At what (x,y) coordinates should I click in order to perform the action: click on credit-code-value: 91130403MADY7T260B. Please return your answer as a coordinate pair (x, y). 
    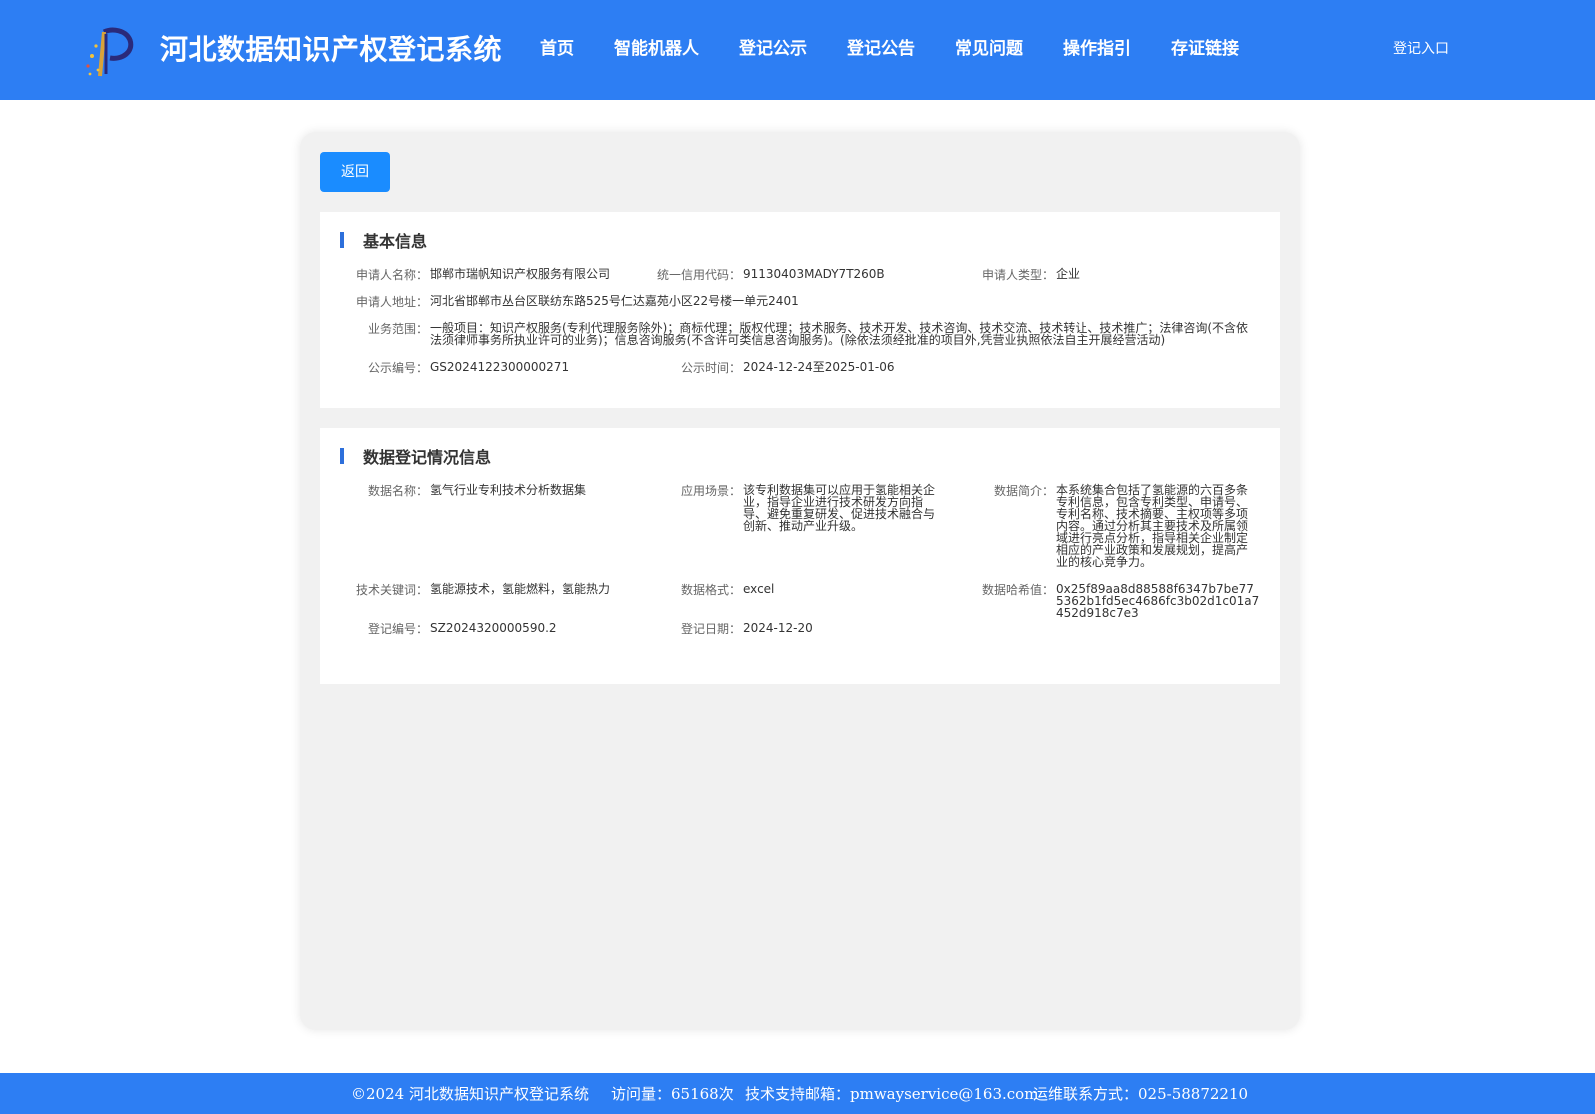
    Looking at the image, I should click on (814, 274).